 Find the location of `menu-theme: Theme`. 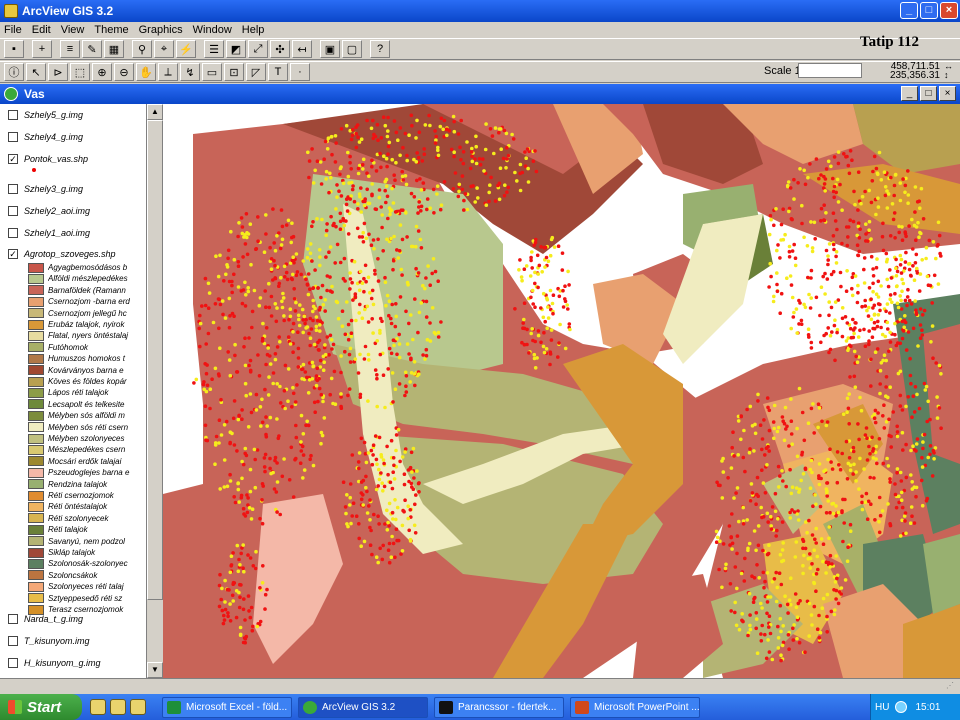

menu-theme: Theme is located at coordinates (111, 30).